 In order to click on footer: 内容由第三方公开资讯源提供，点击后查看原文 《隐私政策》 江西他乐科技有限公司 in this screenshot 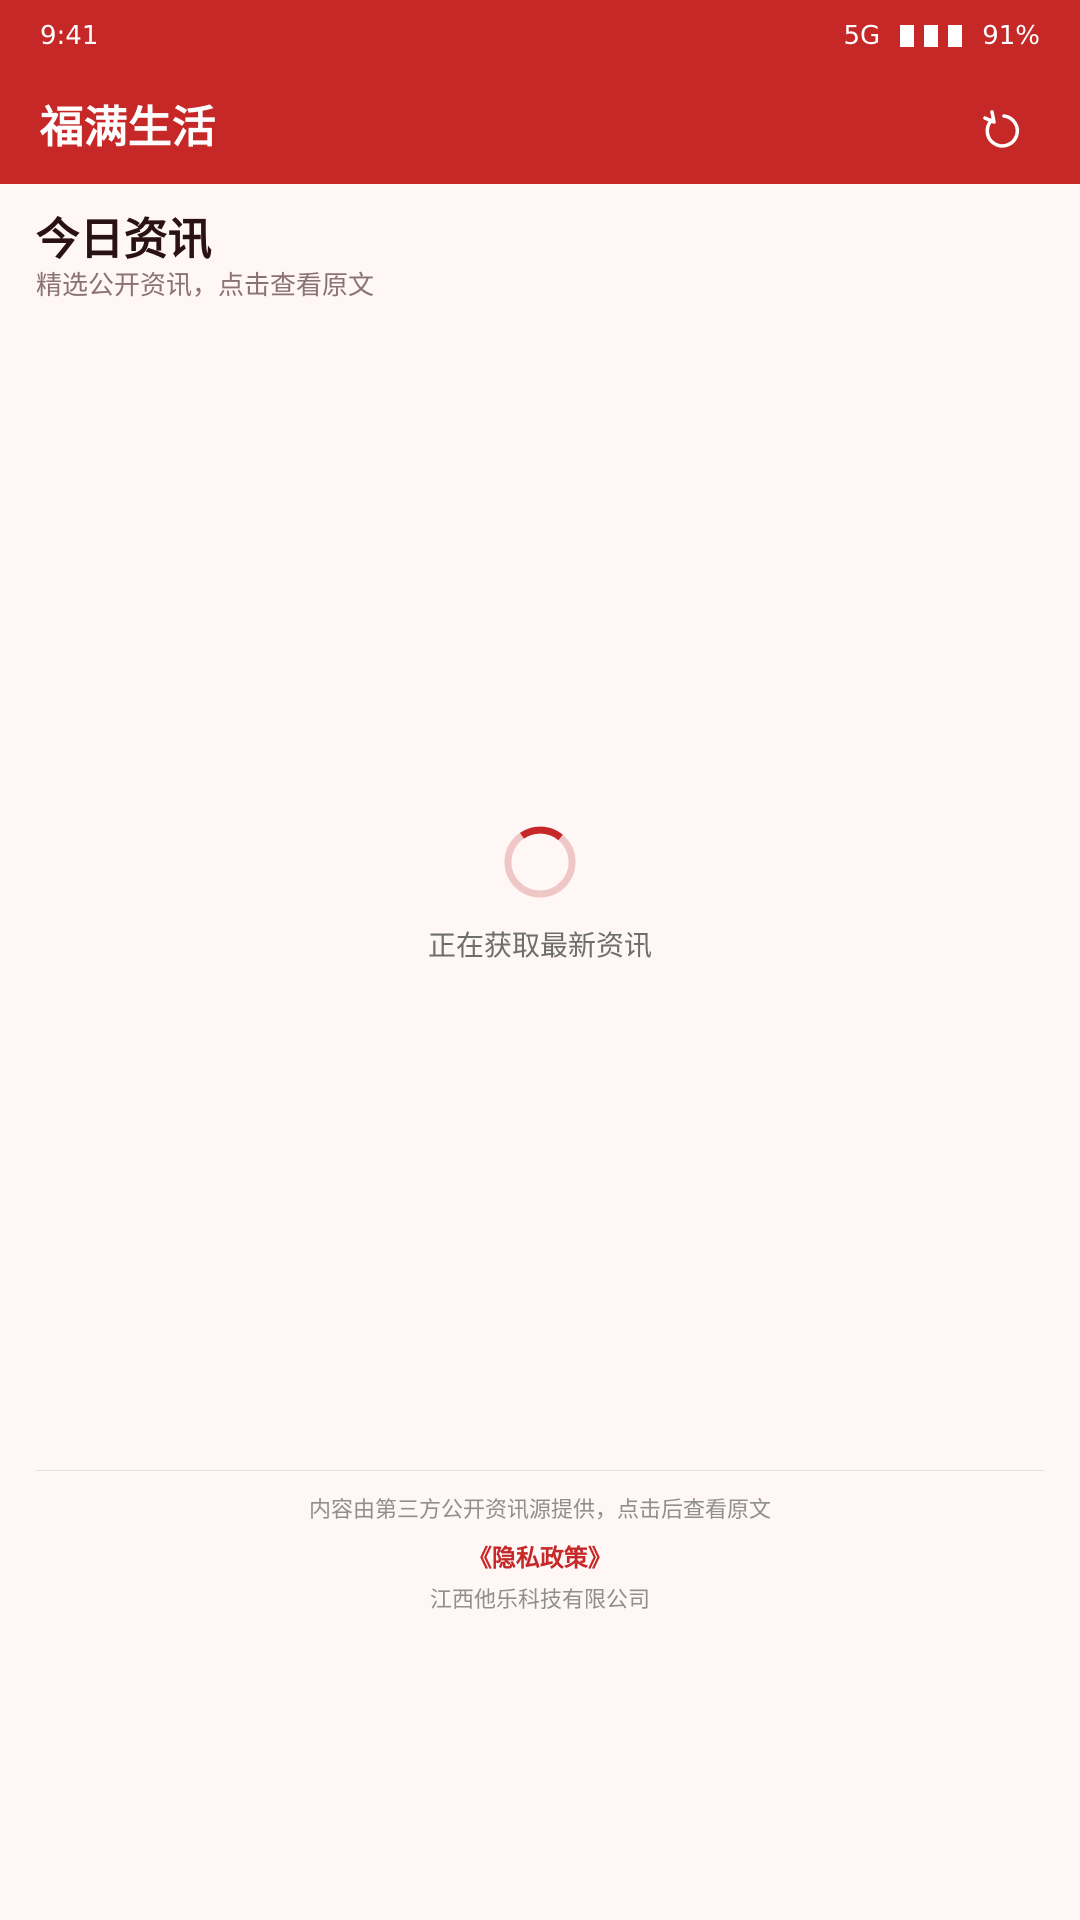, I will do `click(540, 1543)`.